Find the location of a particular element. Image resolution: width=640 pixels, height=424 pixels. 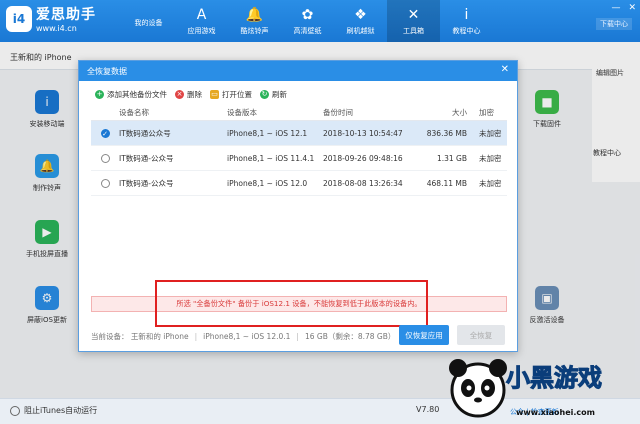

row-time: 2018-09-26 09:48:16 is located at coordinates (363, 158).